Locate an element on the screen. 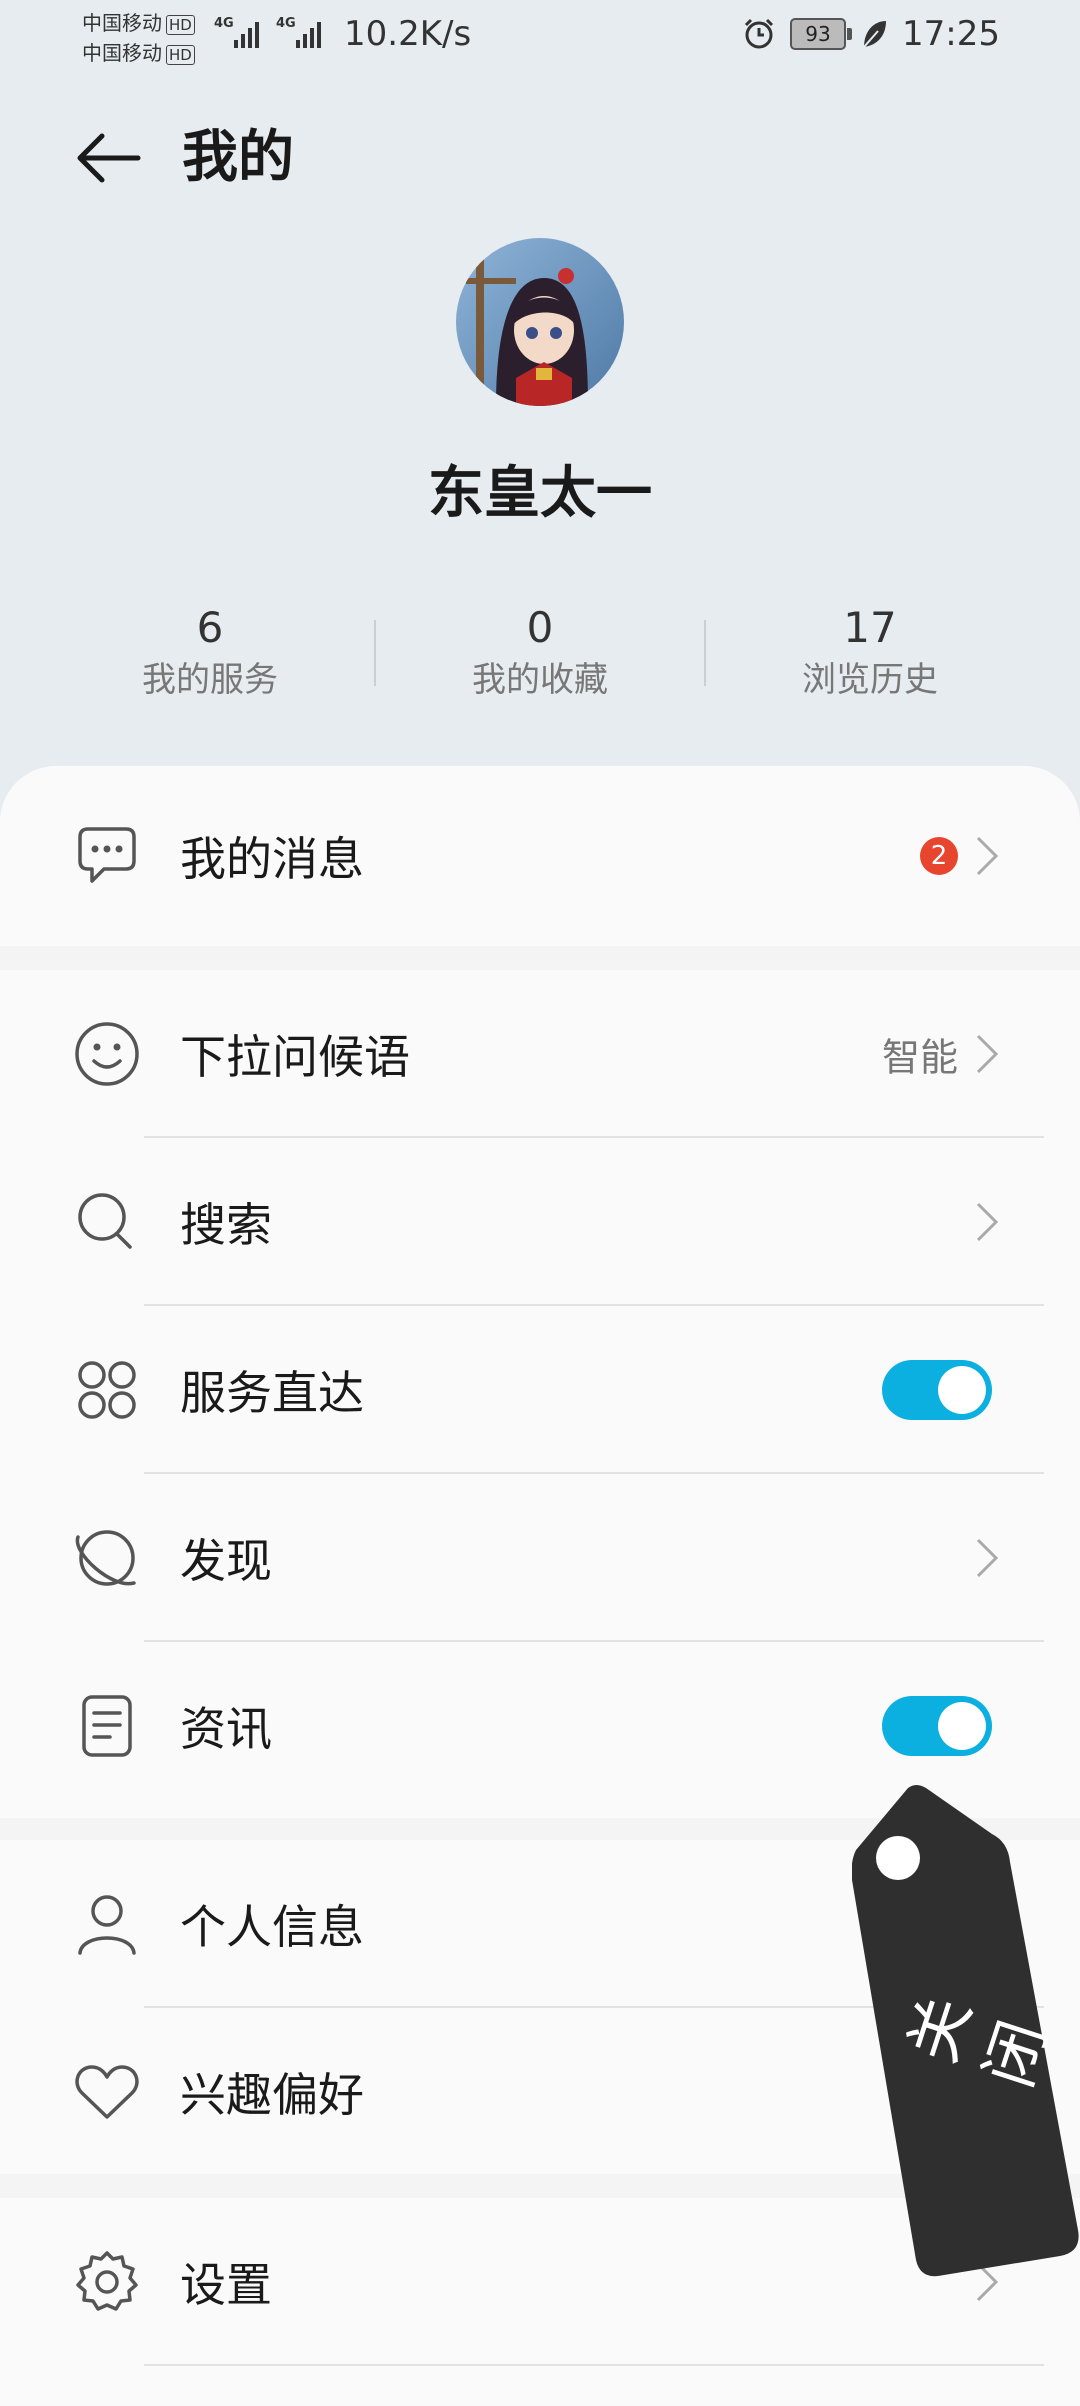 The image size is (1080, 2406). stat-browse-history: 17 浏览历史 is located at coordinates (870, 652).